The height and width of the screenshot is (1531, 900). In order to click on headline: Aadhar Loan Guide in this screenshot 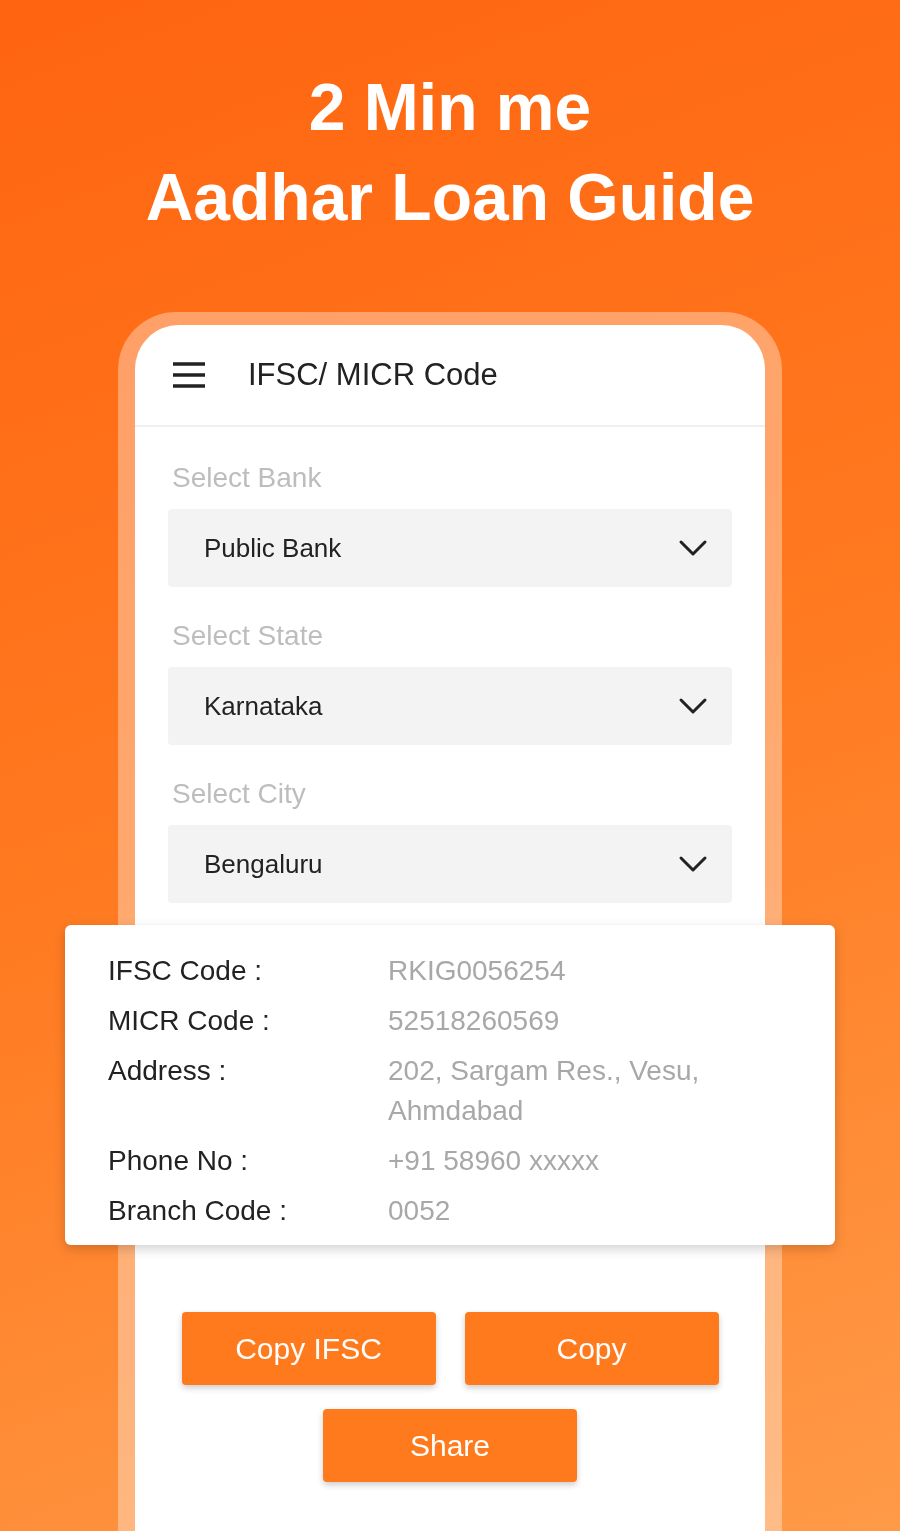, I will do `click(450, 197)`.